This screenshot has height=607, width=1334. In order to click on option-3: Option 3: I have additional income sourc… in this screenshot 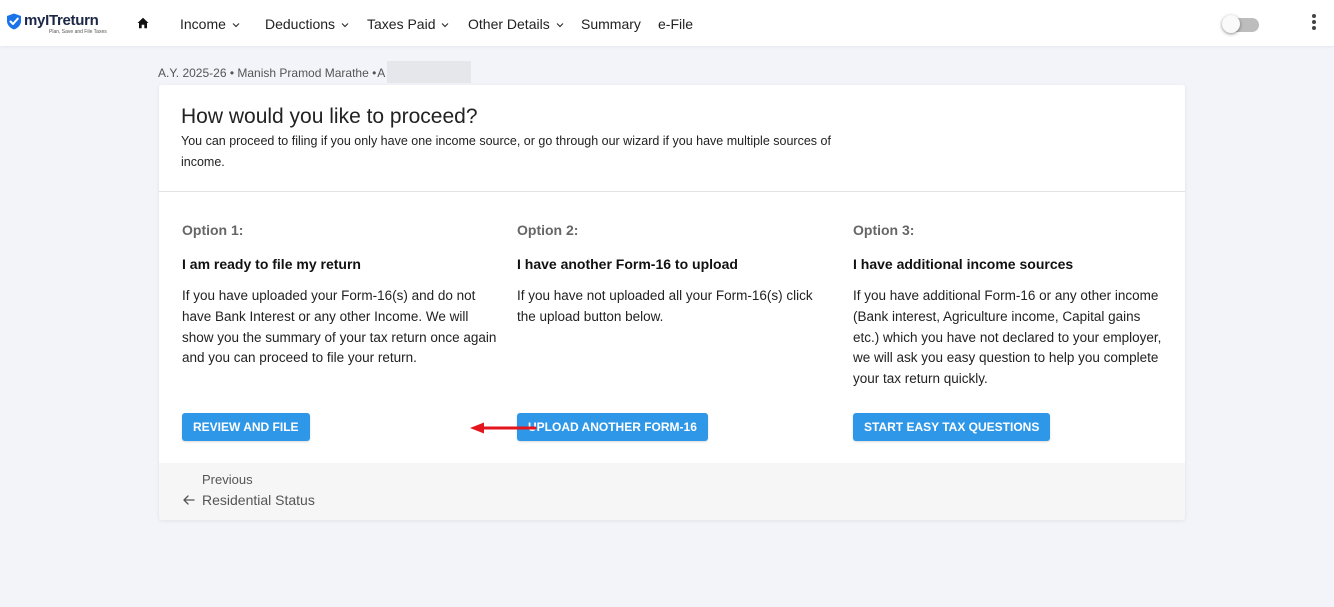, I will do `click(1010, 306)`.